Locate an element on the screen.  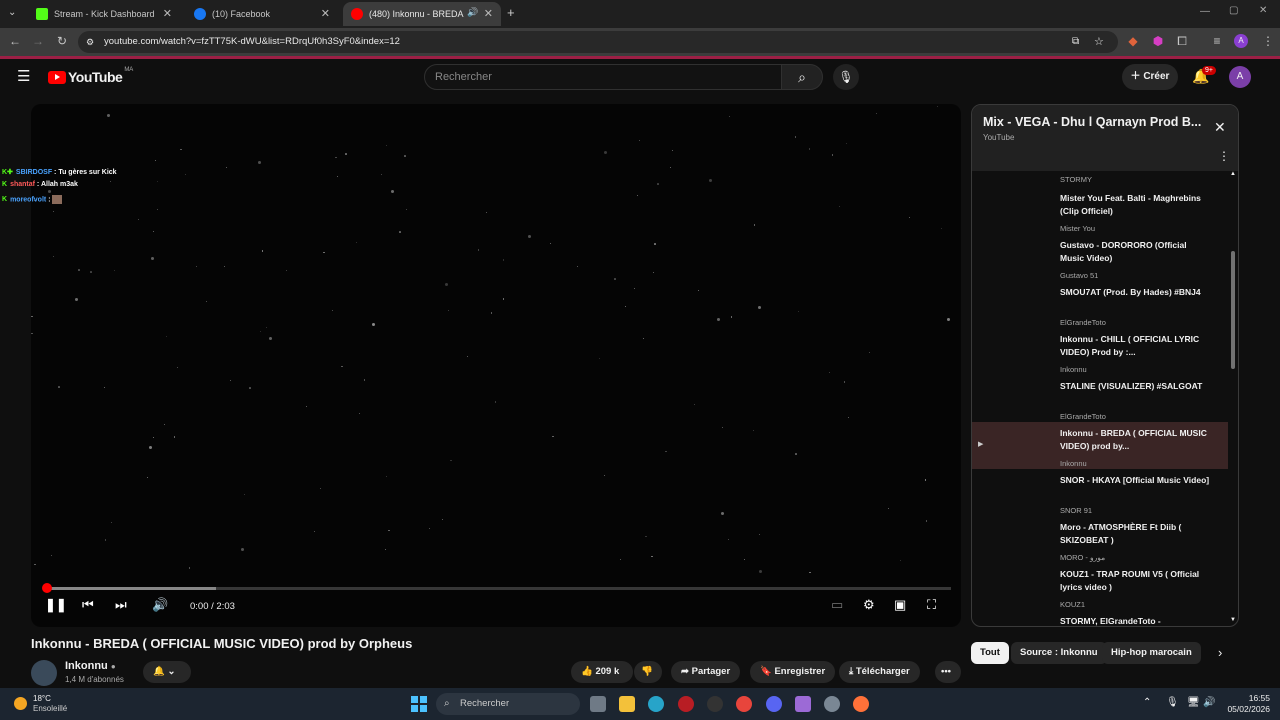
playlist-scrollbar: ▲ ▼ is located at coordinates (1233, 398).